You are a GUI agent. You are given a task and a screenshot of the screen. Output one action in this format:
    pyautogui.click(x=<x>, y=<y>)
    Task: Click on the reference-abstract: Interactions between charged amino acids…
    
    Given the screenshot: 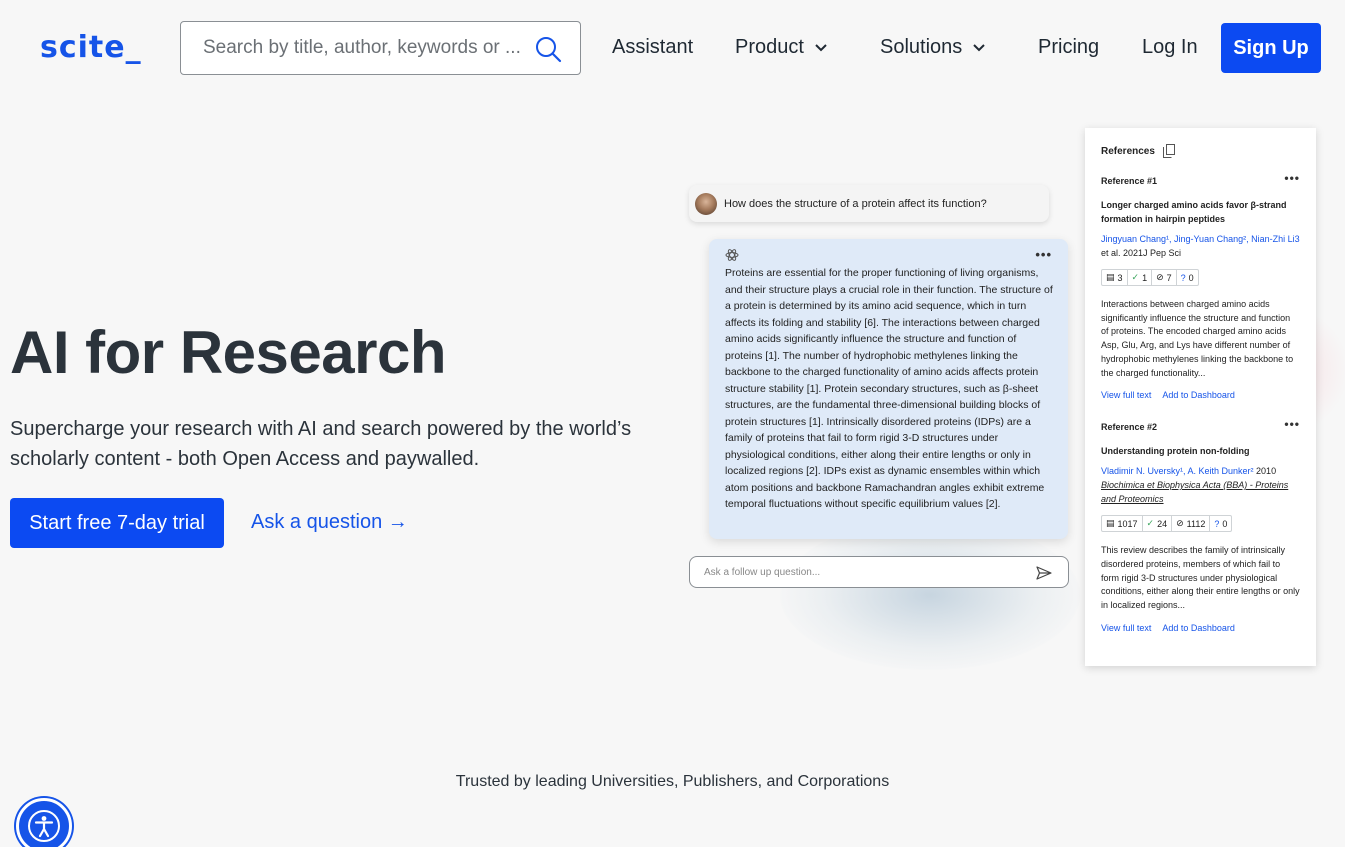 What is the action you would take?
    pyautogui.click(x=1197, y=338)
    